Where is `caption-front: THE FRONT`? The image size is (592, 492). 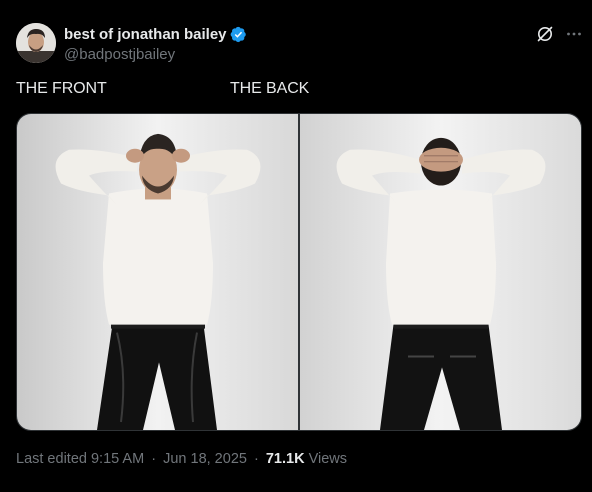
caption-front: THE FRONT is located at coordinates (61, 88).